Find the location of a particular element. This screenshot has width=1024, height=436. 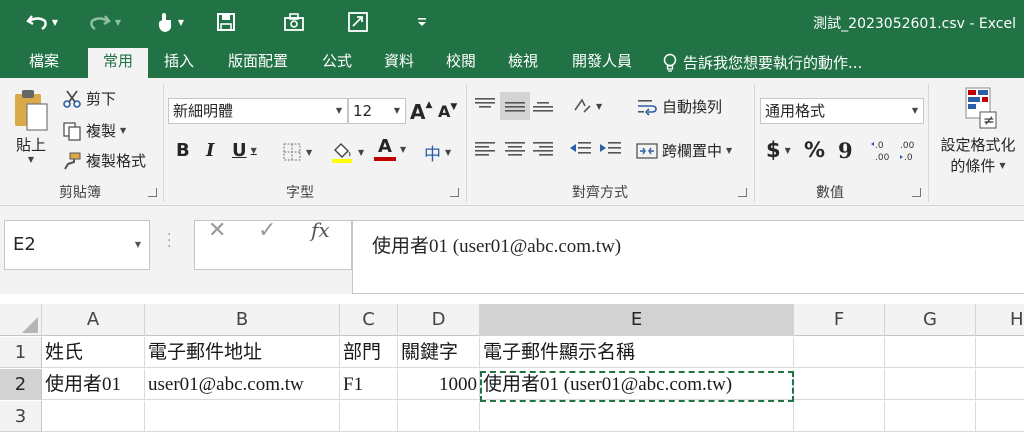

cell-c1: 部門 is located at coordinates (369, 352).